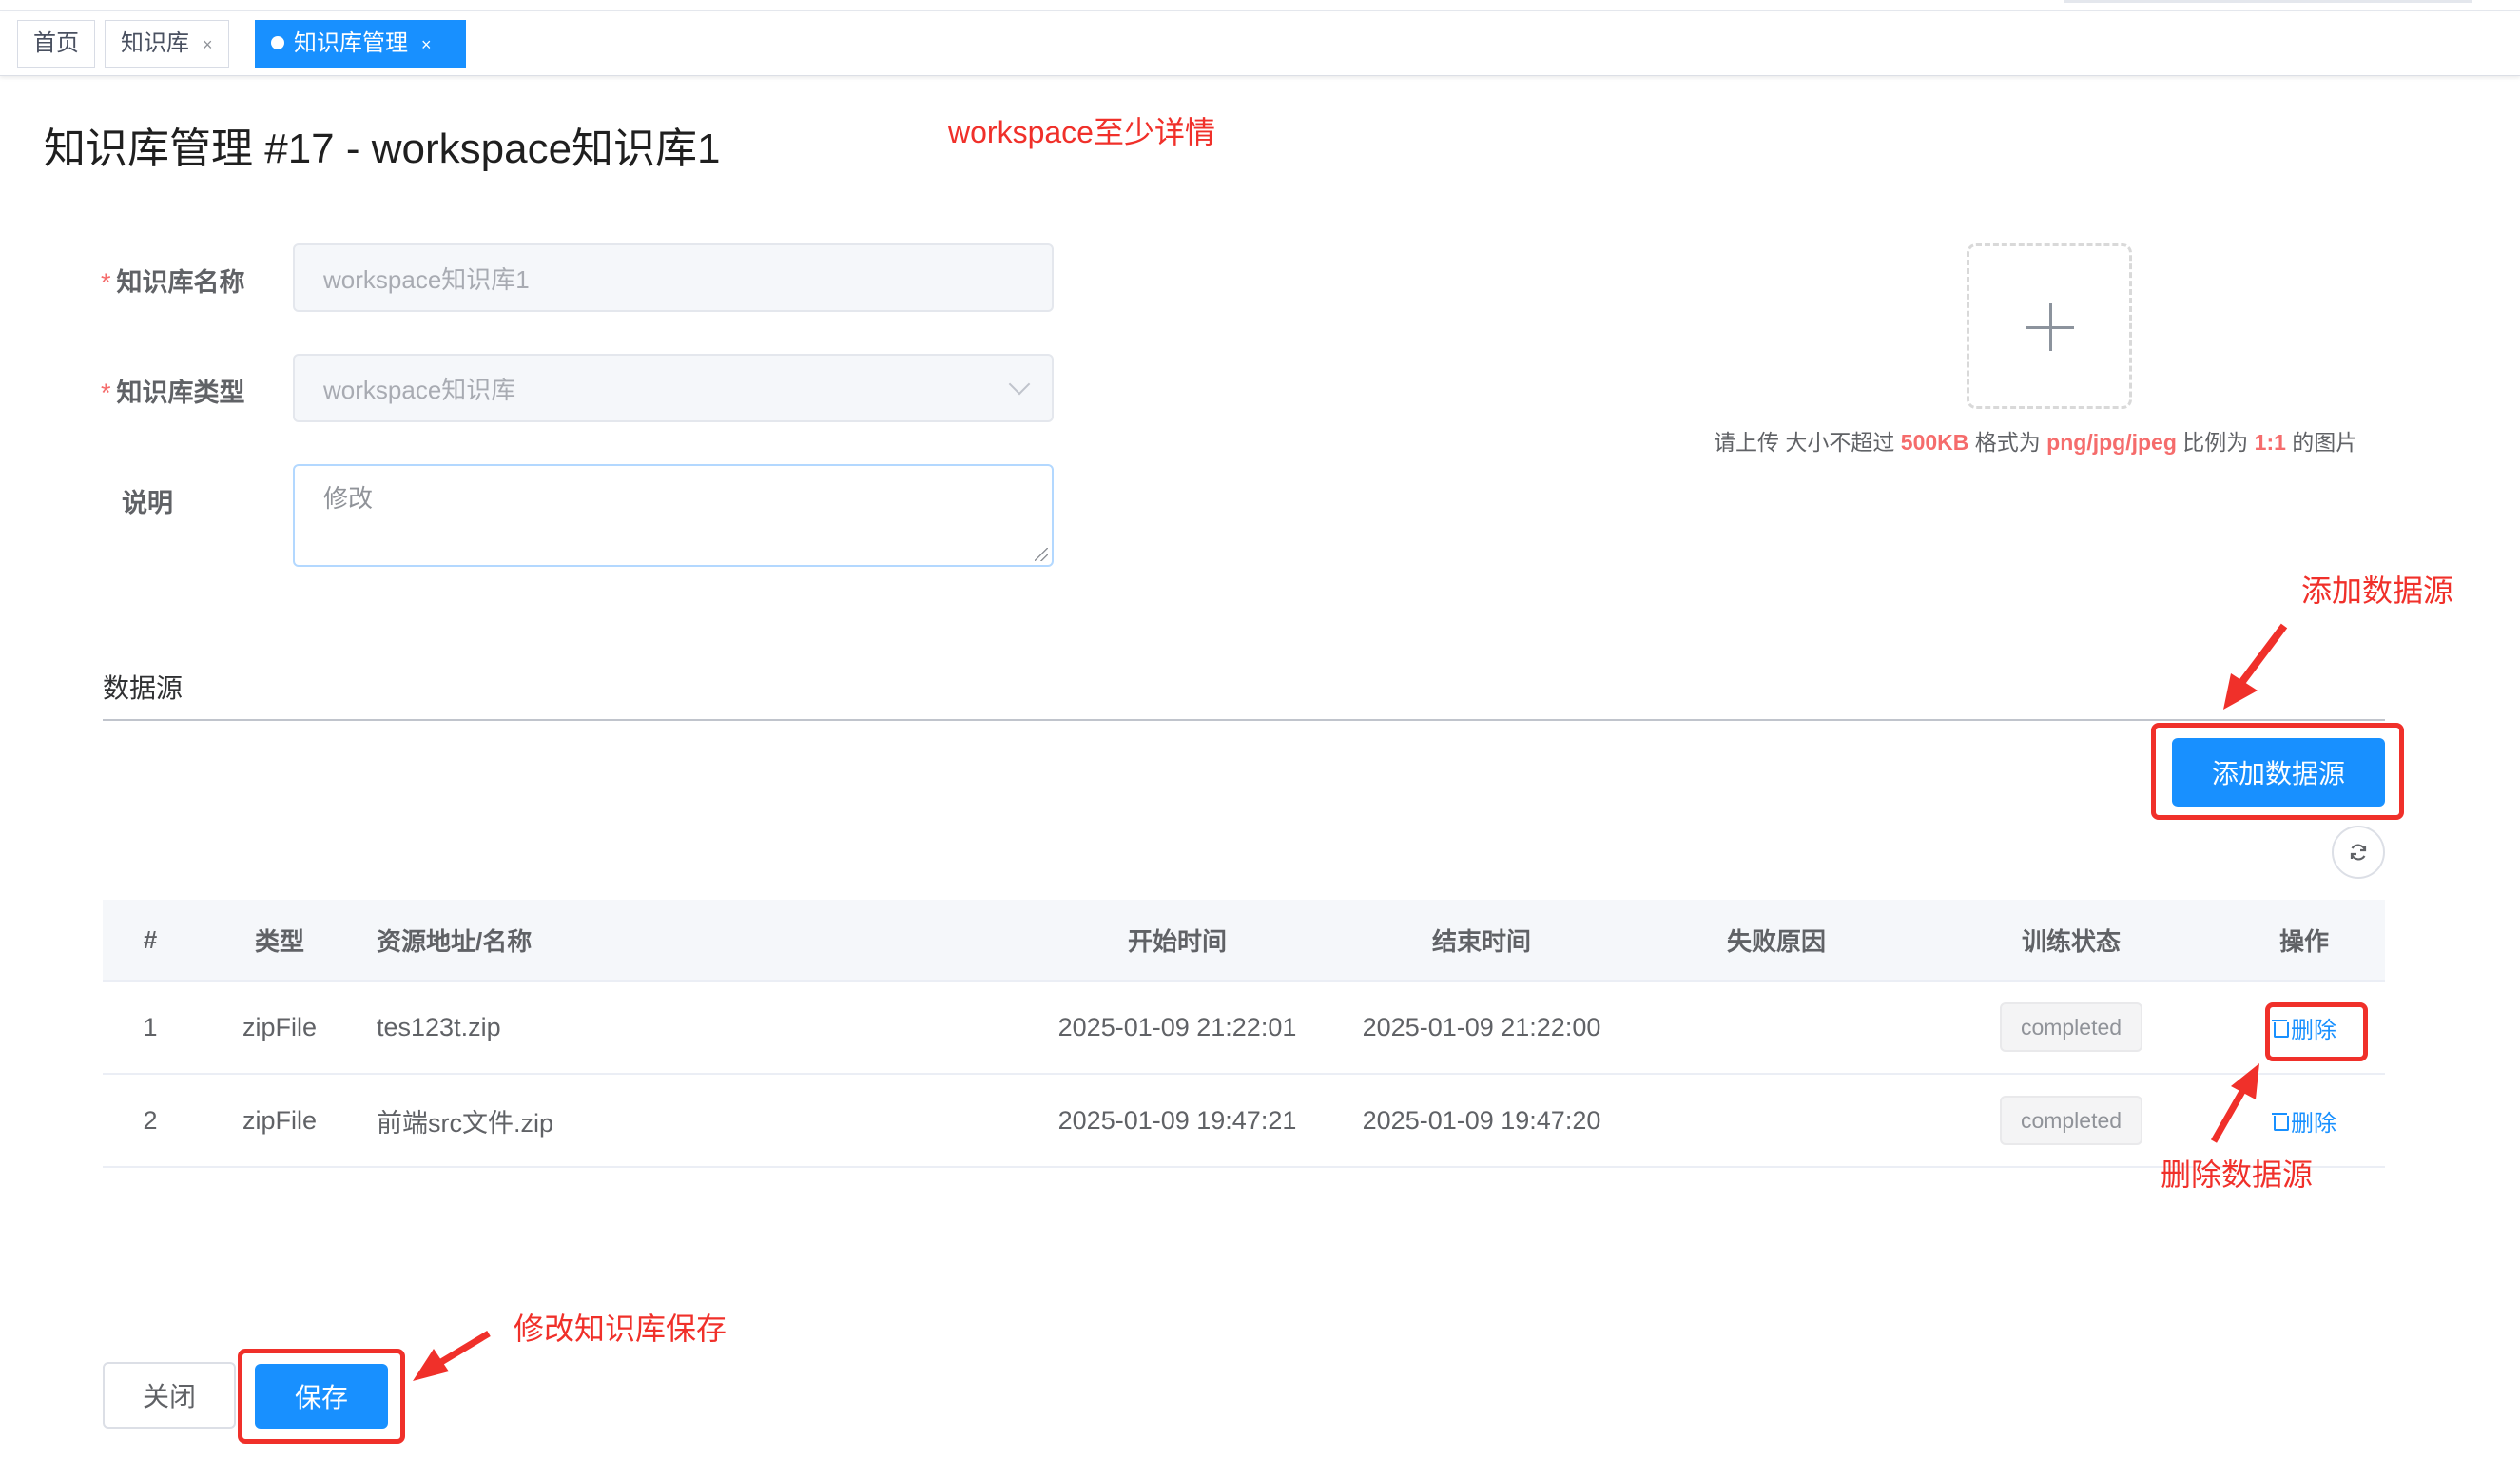 The image size is (2520, 1459). I want to click on name-label-text: 知识库名称, so click(181, 282).